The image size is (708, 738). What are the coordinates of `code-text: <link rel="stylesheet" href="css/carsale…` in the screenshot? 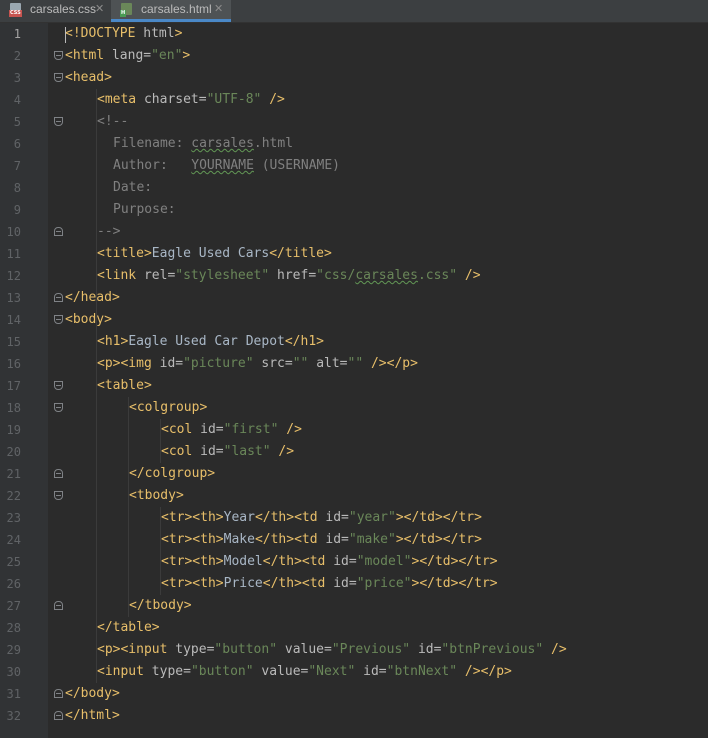 It's located at (289, 275).